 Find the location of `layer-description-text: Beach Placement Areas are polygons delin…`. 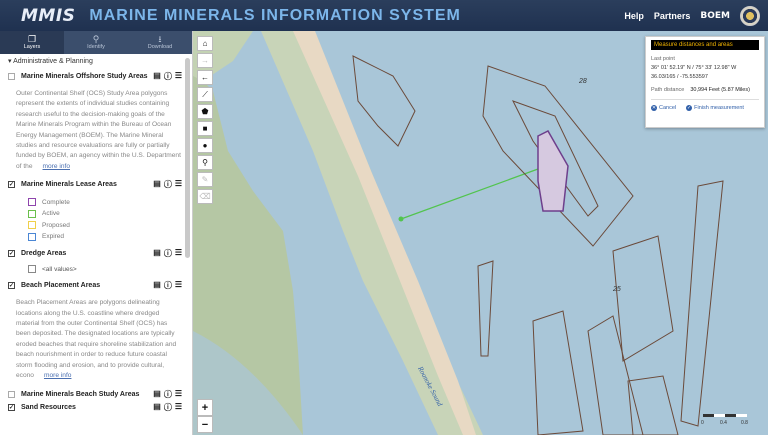

layer-description-text: Beach Placement Areas are polygons delin… is located at coordinates (96, 339).